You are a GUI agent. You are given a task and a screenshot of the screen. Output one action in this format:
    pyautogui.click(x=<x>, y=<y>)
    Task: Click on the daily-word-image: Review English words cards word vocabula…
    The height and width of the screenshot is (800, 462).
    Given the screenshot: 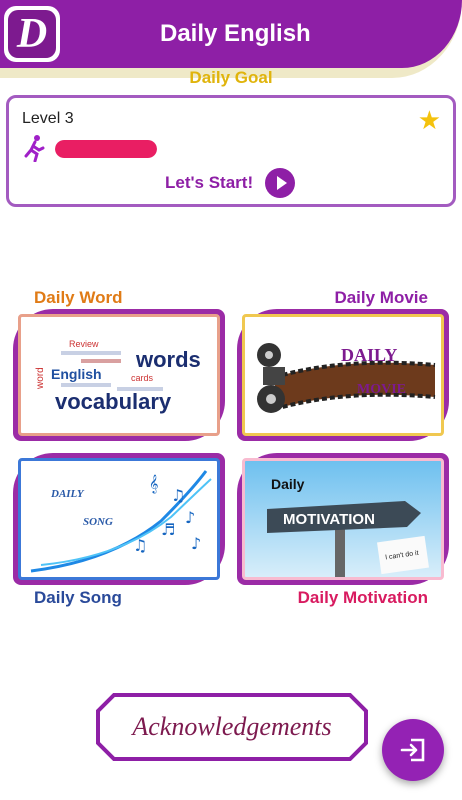 What is the action you would take?
    pyautogui.click(x=119, y=375)
    